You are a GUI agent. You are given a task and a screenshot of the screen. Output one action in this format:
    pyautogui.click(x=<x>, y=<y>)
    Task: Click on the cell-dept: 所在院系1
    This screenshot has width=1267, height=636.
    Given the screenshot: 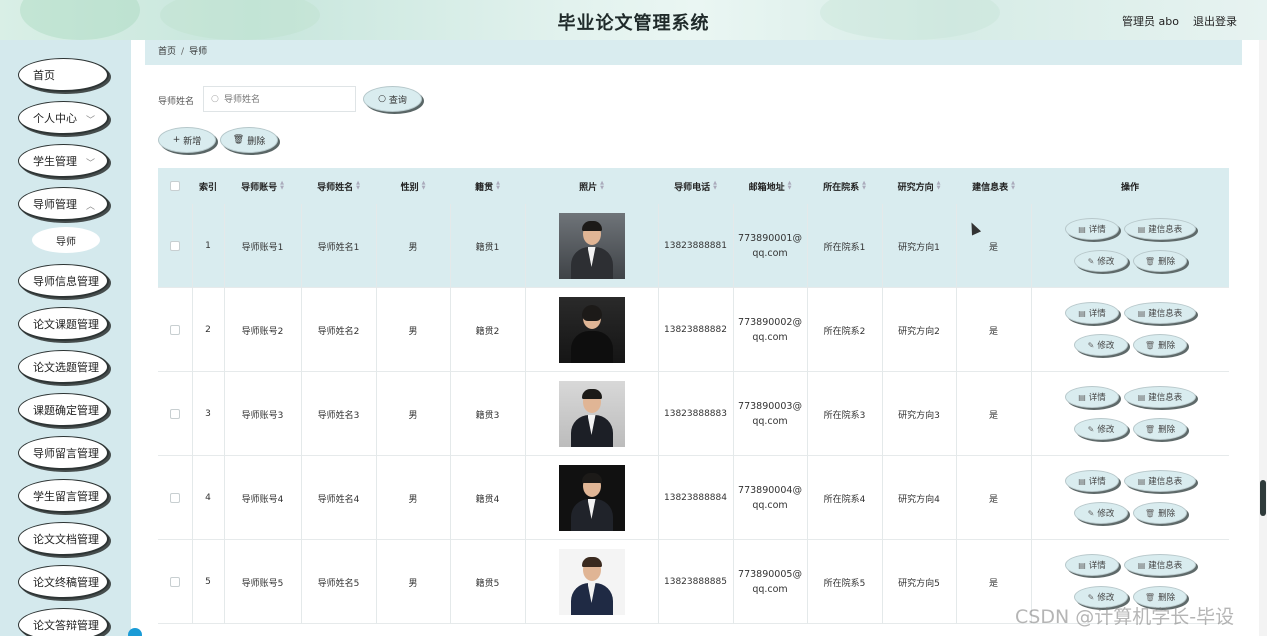 What is the action you would take?
    pyautogui.click(x=844, y=247)
    